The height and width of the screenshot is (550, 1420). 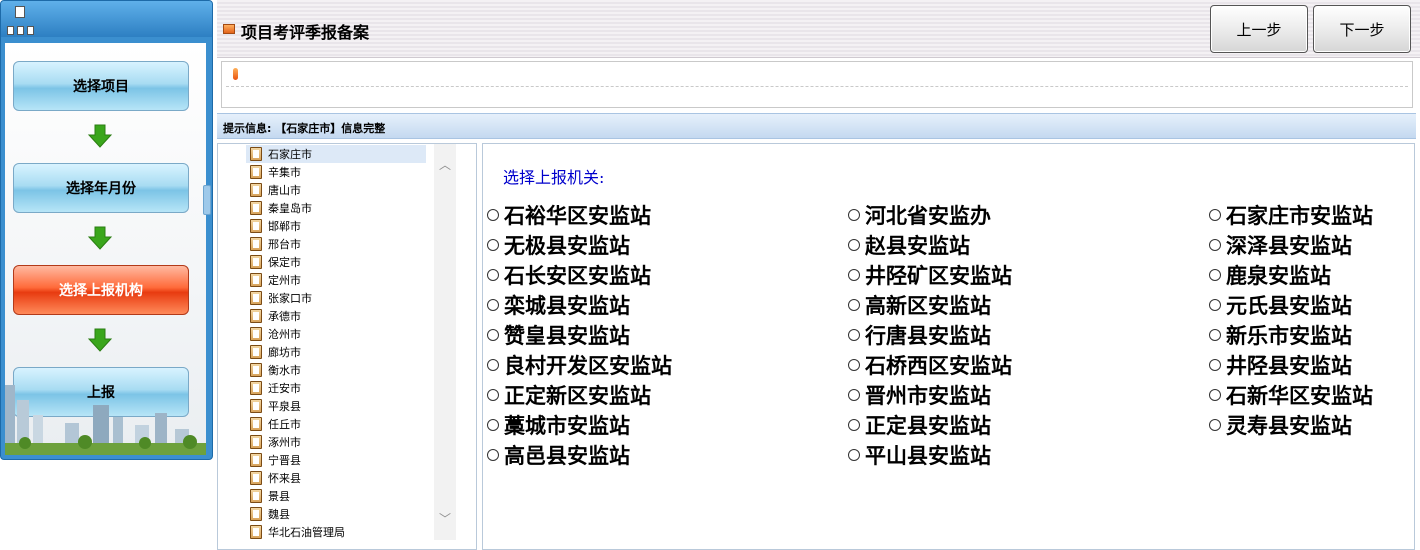 I want to click on tree-item-label: 邯郸市, so click(x=284, y=226).